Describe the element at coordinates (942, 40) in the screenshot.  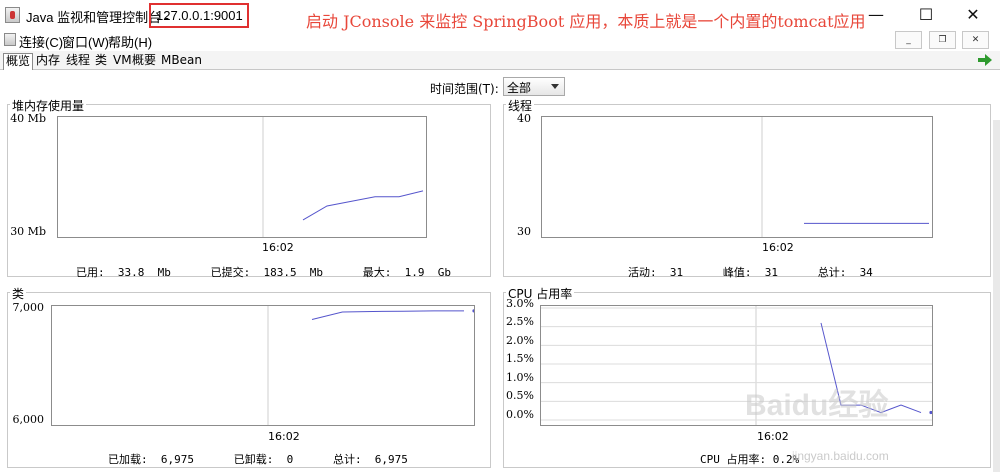
I see `internal-restore-button: ❐` at that location.